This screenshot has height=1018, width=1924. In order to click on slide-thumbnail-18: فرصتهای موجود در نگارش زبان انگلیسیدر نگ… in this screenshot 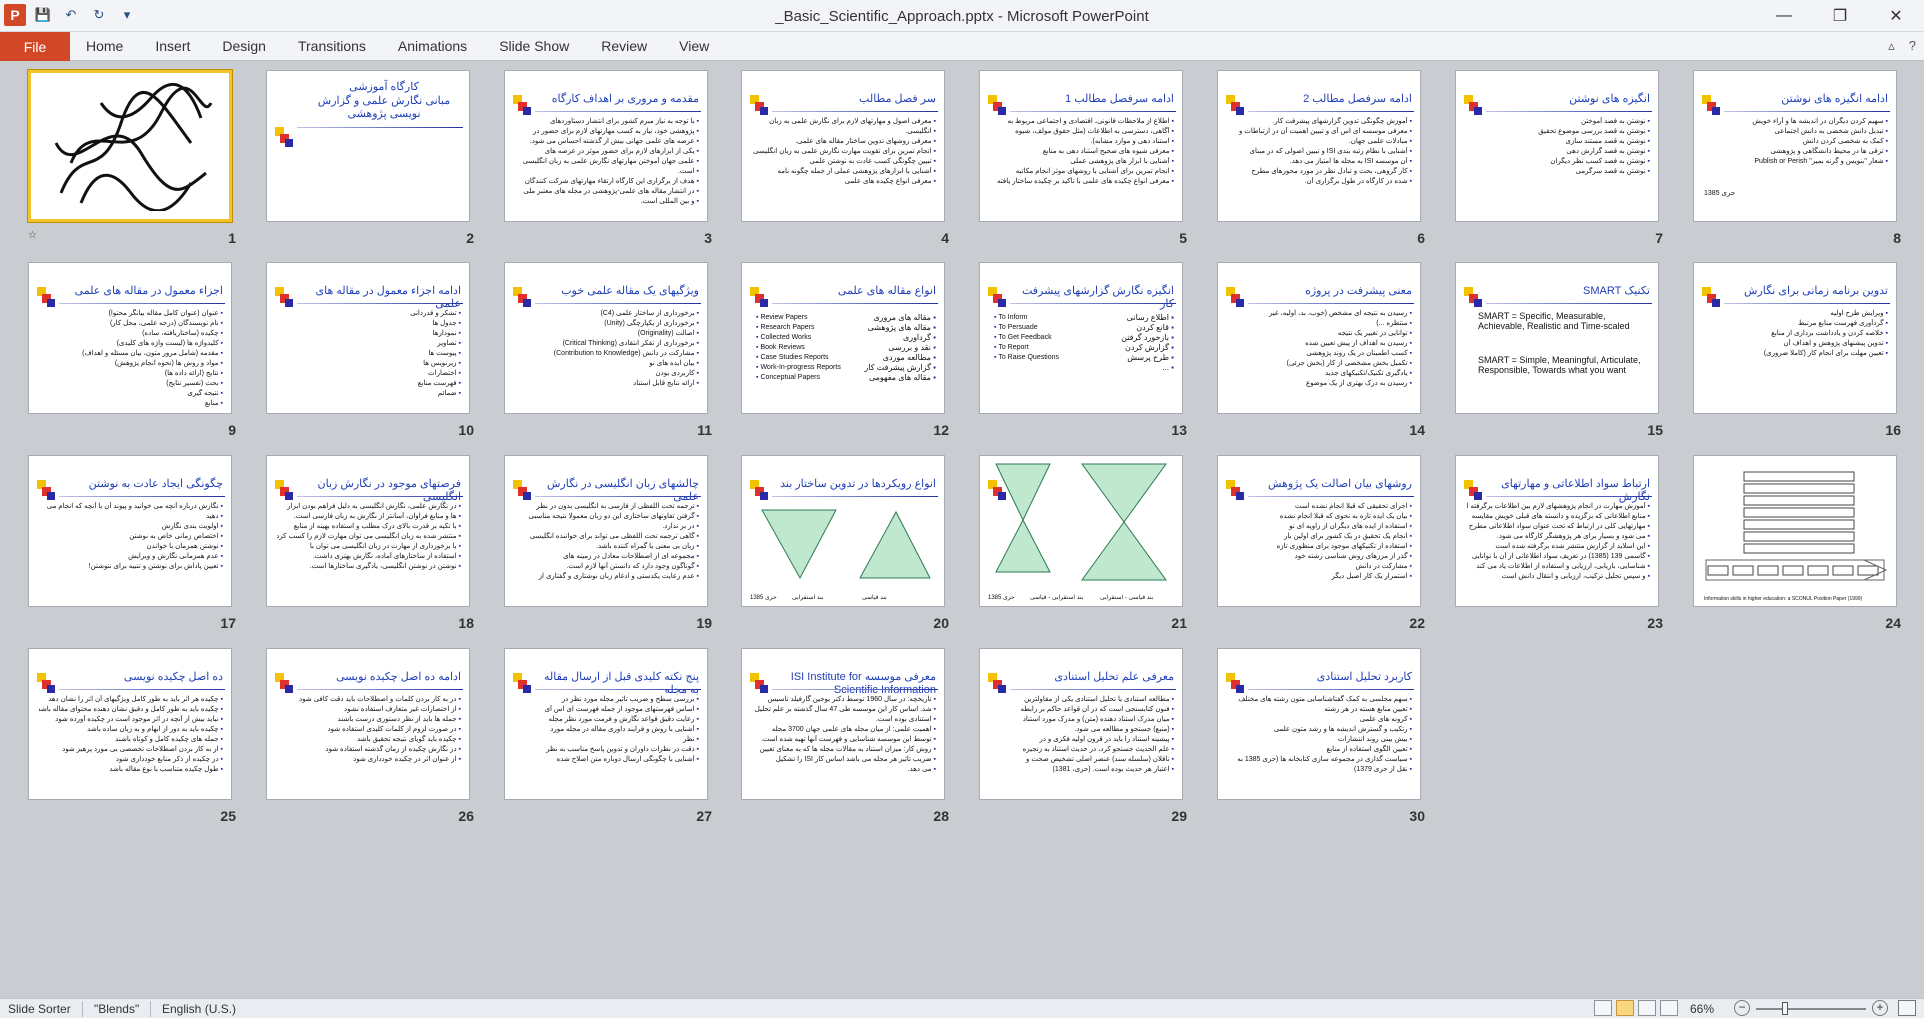, I will do `click(370, 545)`.